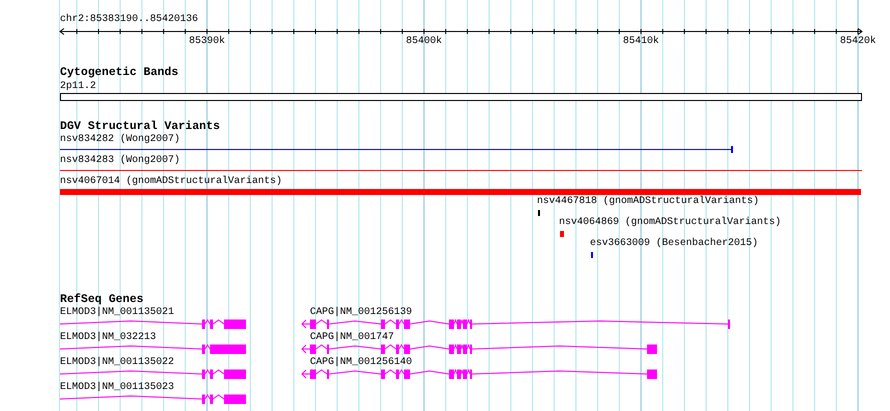 This screenshot has height=411, width=890. Describe the element at coordinates (102, 300) in the screenshot. I see `track-title: RefSeq Genes` at that location.